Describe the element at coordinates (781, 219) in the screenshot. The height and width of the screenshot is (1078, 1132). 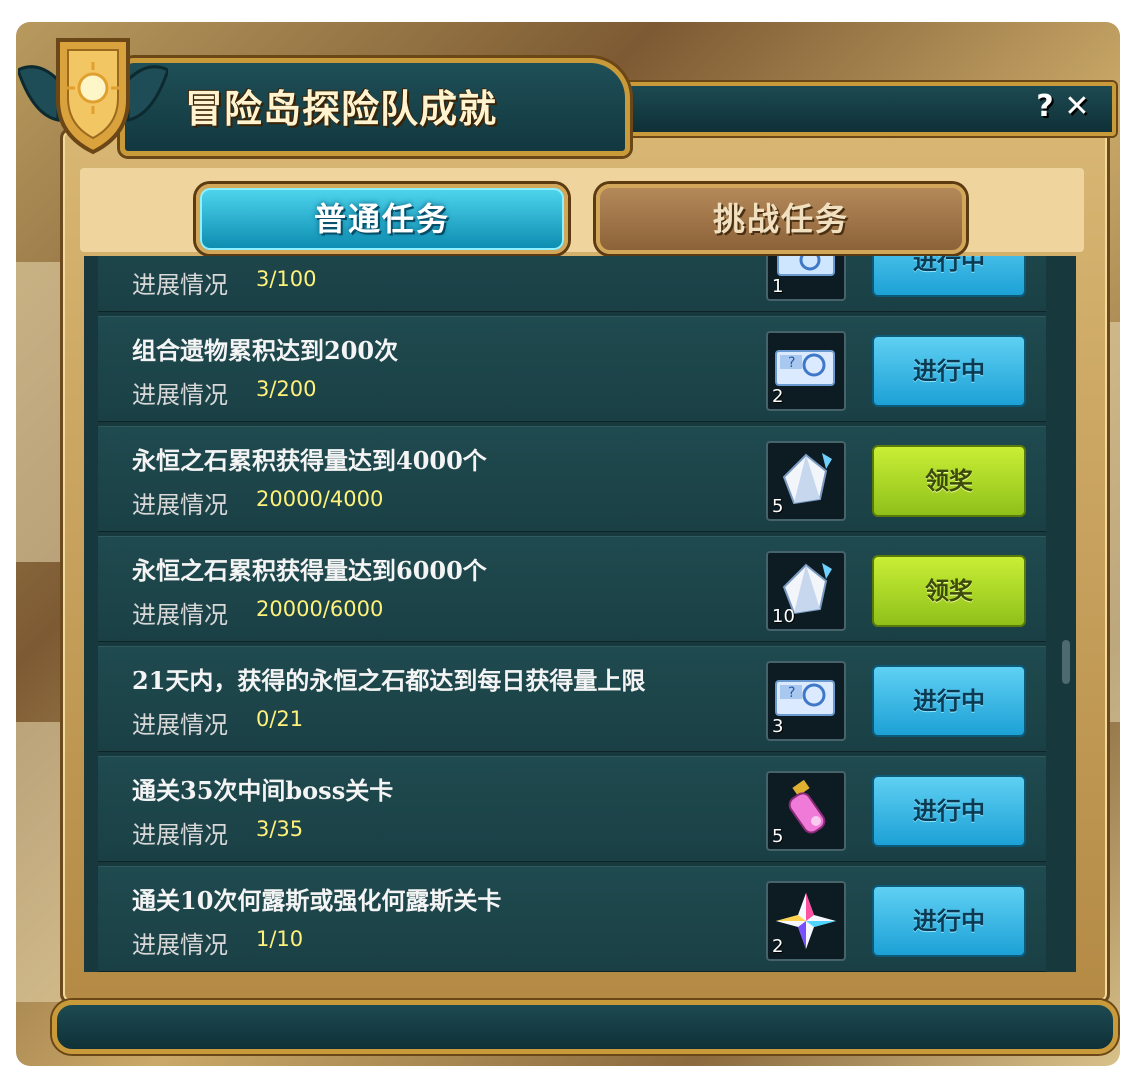
I see `tab-challenge-tasks: 挑战任务` at that location.